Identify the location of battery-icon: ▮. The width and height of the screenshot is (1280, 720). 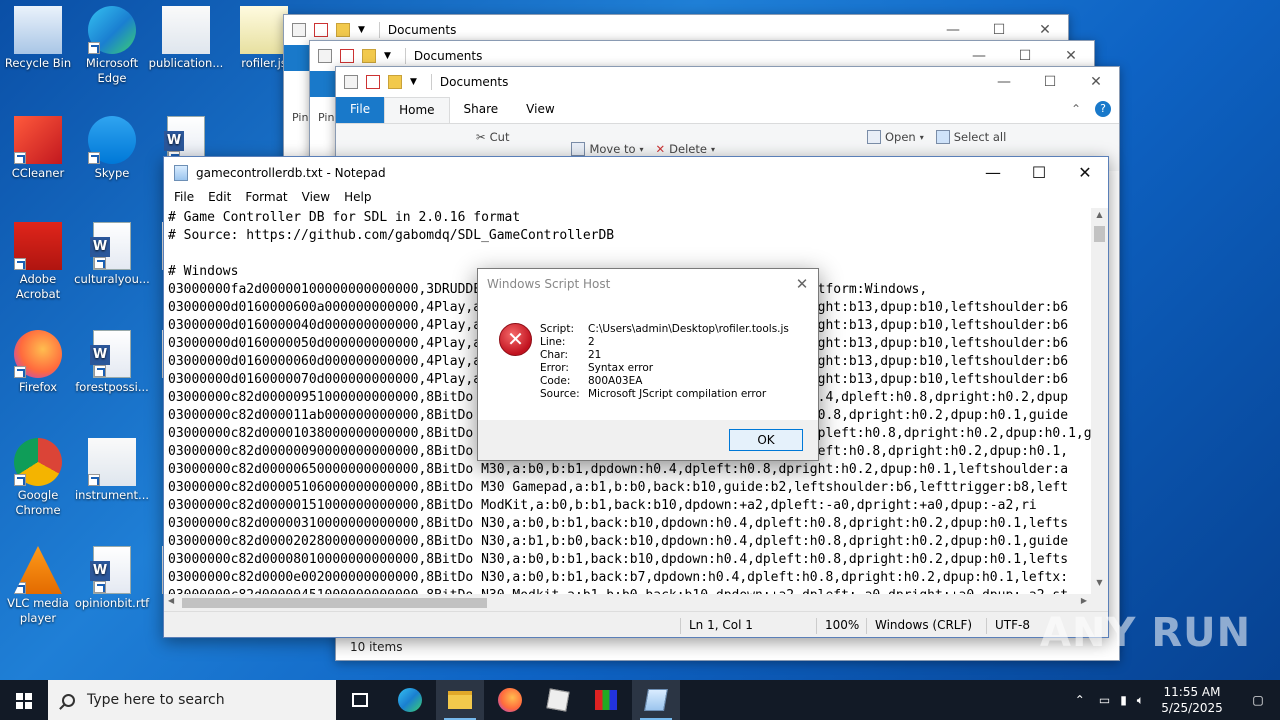
(1123, 700).